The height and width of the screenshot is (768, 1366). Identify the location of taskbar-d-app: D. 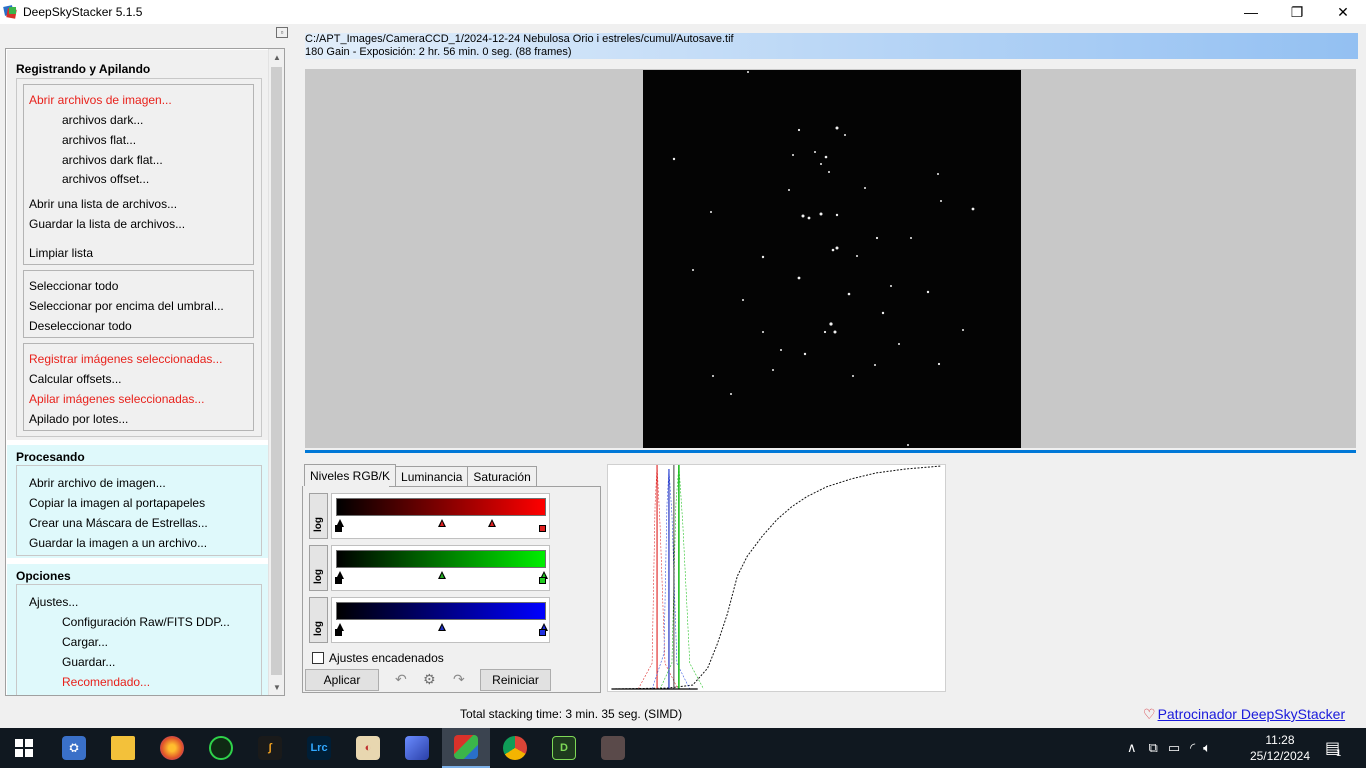
(564, 748).